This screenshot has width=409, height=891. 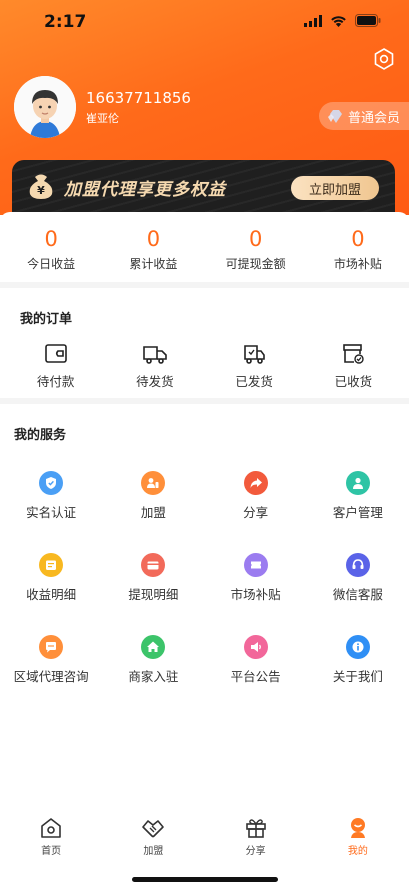 I want to click on status-bar: 2:17, so click(x=204, y=22).